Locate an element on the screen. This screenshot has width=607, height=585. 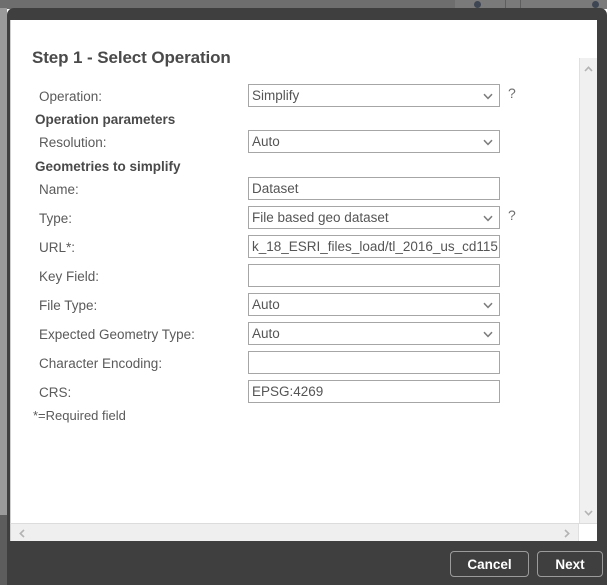
label-resolution: Resolution: is located at coordinates (73, 142).